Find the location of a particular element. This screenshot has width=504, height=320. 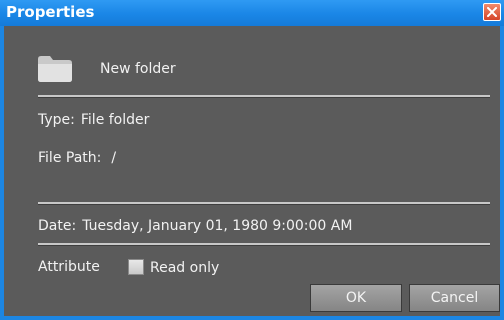

file-path-row: File Path: / is located at coordinates (77, 158).